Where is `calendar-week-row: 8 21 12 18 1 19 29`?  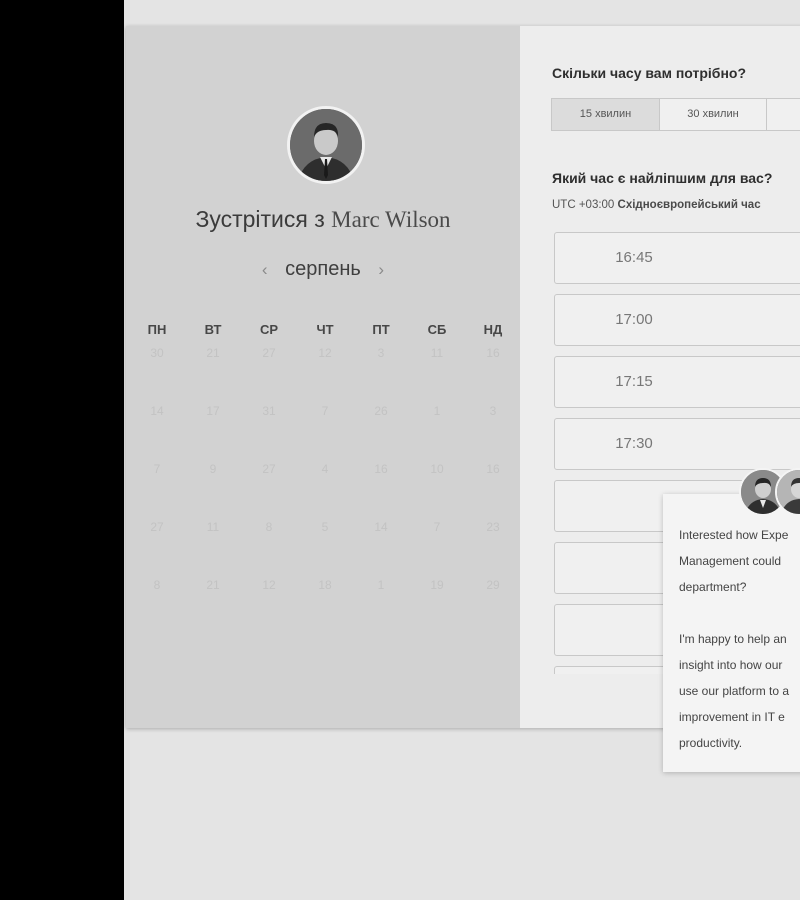 calendar-week-row: 8 21 12 18 1 19 29 is located at coordinates (323, 586).